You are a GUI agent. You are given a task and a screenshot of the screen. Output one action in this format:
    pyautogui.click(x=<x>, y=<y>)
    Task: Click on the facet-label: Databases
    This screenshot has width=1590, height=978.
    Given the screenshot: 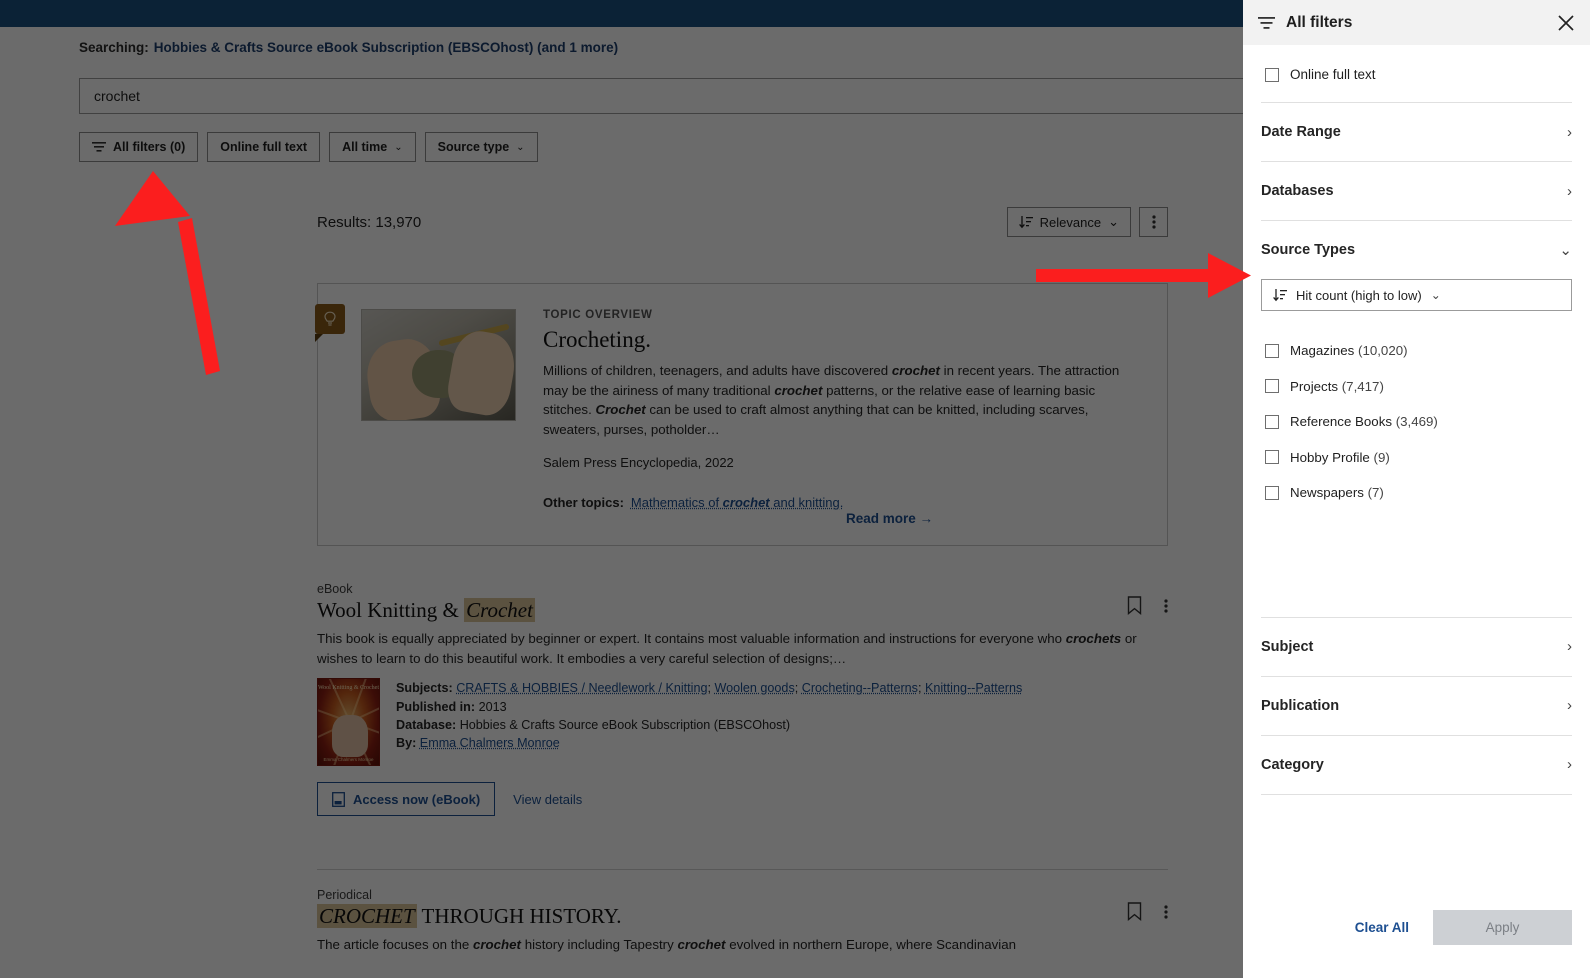 What is the action you would take?
    pyautogui.click(x=1297, y=191)
    